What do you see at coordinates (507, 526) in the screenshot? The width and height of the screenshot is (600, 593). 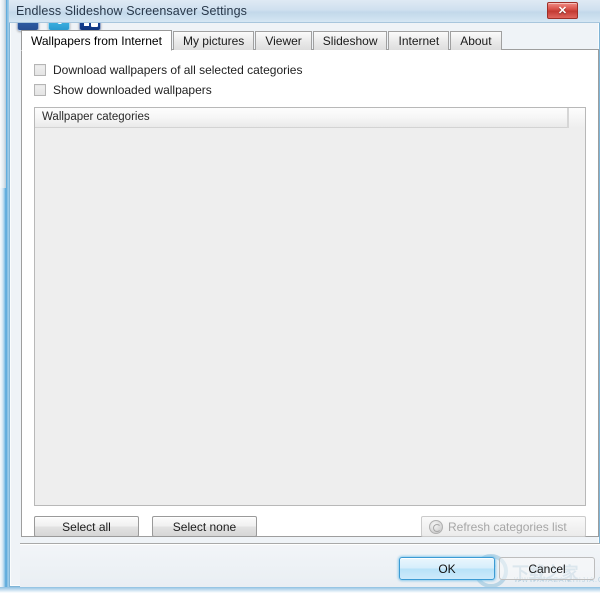 I see `button-label: Refresh categories list` at bounding box center [507, 526].